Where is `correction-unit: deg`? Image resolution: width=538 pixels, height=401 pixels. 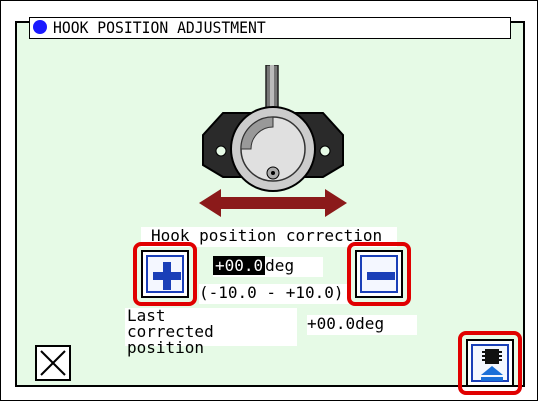
correction-unit: deg is located at coordinates (280, 265).